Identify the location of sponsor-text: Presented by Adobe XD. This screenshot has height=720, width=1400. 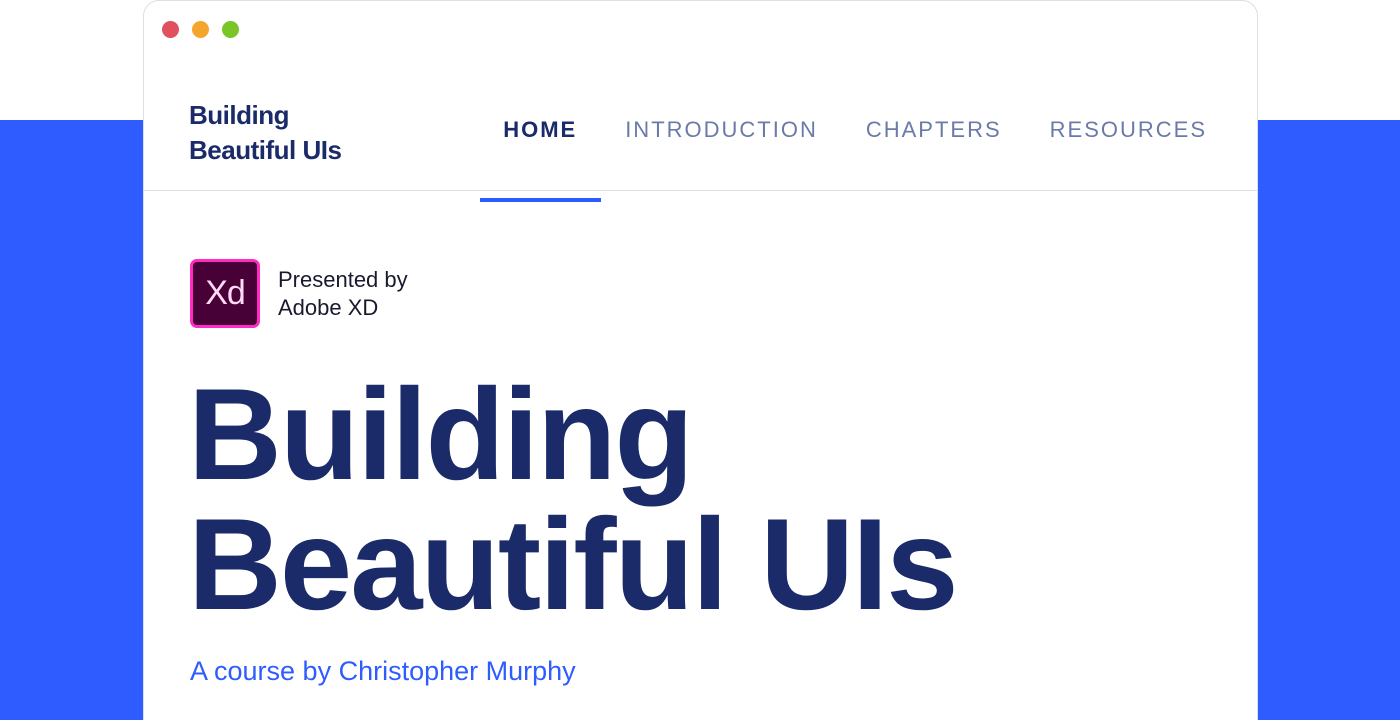
(343, 294).